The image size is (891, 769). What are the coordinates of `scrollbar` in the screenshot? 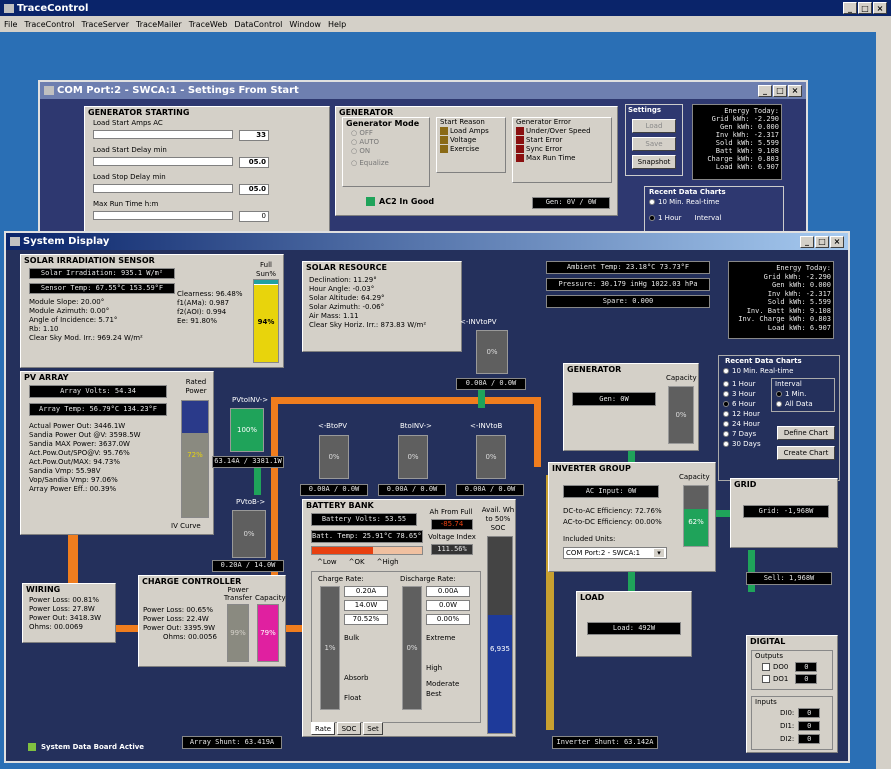 It's located at (883, 400).